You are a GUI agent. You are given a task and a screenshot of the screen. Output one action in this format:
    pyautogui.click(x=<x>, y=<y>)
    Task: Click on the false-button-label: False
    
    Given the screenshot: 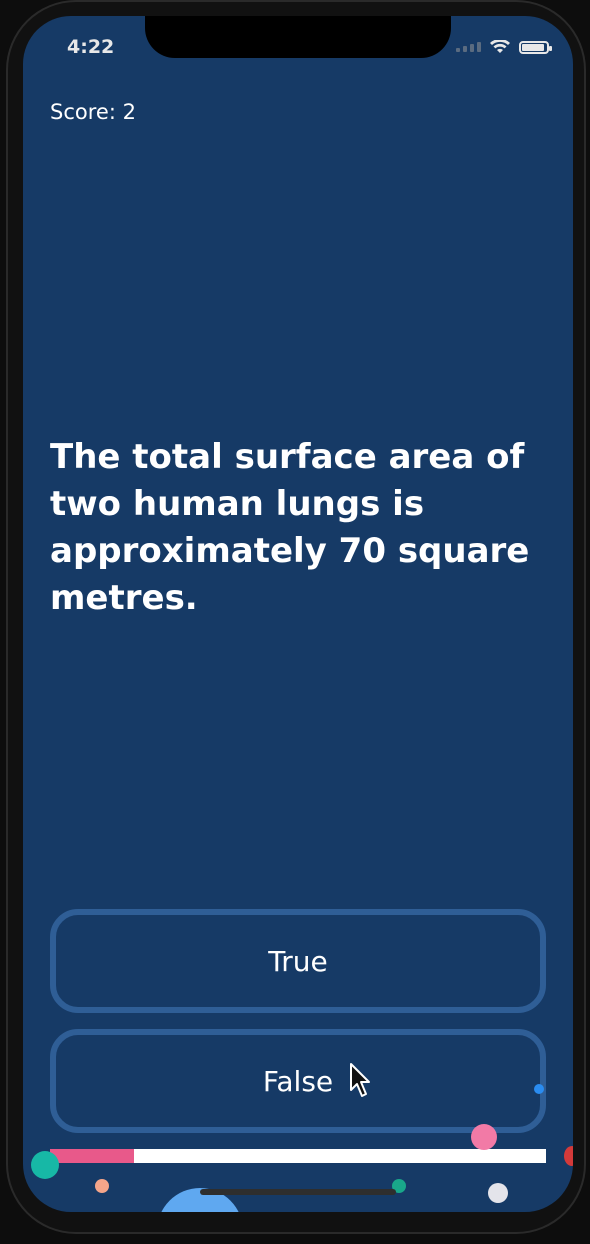 What is the action you would take?
    pyautogui.click(x=298, y=1081)
    